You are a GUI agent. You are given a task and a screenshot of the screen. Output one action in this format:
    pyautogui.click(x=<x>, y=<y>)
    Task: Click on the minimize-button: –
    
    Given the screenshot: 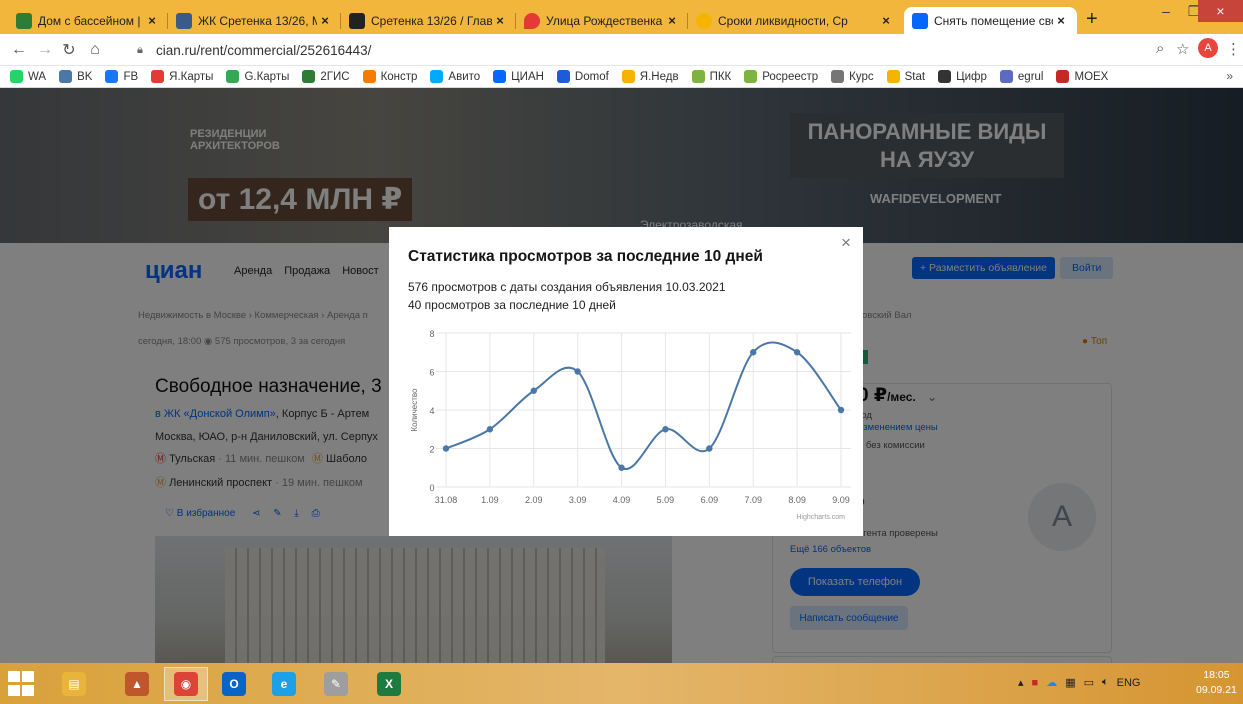 What is the action you would take?
    pyautogui.click(x=1166, y=11)
    